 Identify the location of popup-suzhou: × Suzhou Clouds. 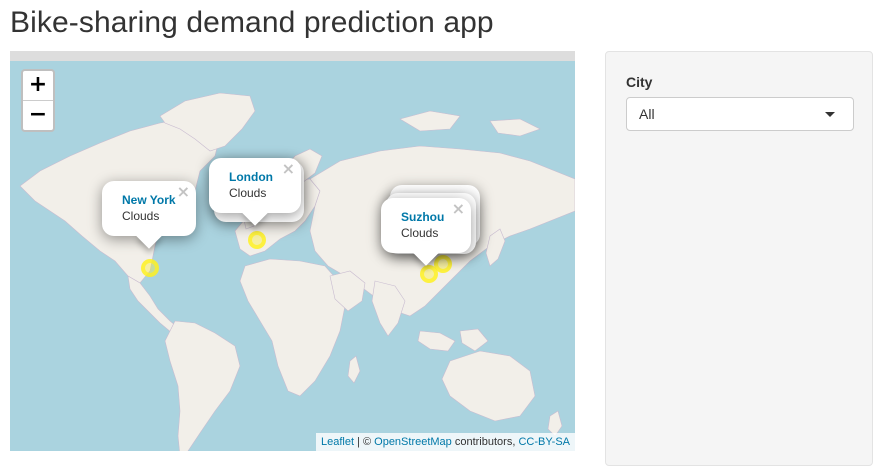
(426, 232).